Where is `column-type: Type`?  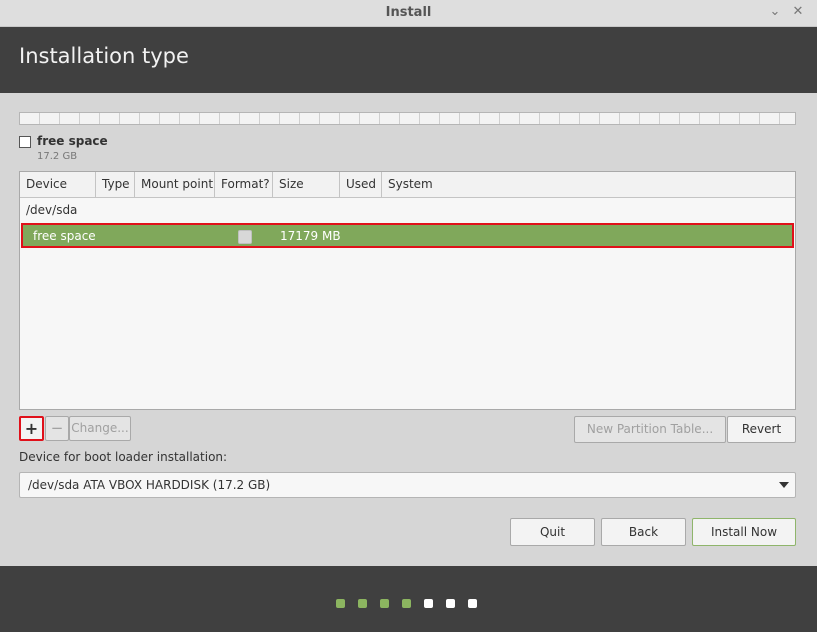 column-type: Type is located at coordinates (115, 184).